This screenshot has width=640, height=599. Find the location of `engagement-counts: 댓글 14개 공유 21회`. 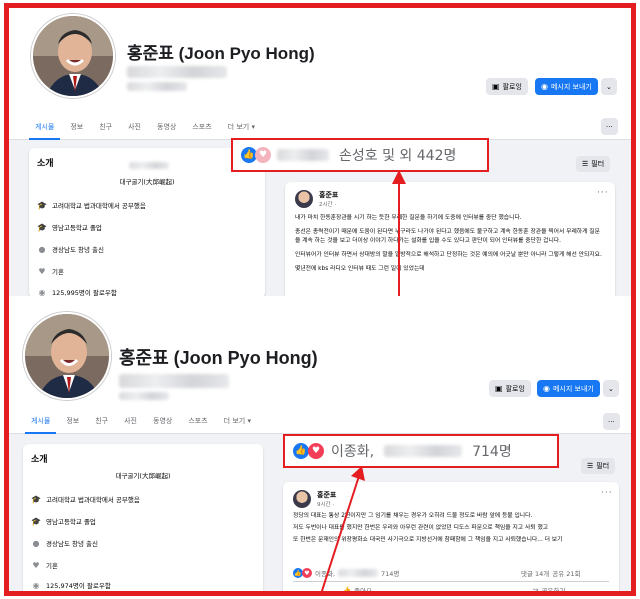

engagement-counts: 댓글 14개 공유 21회 is located at coordinates (551, 573).